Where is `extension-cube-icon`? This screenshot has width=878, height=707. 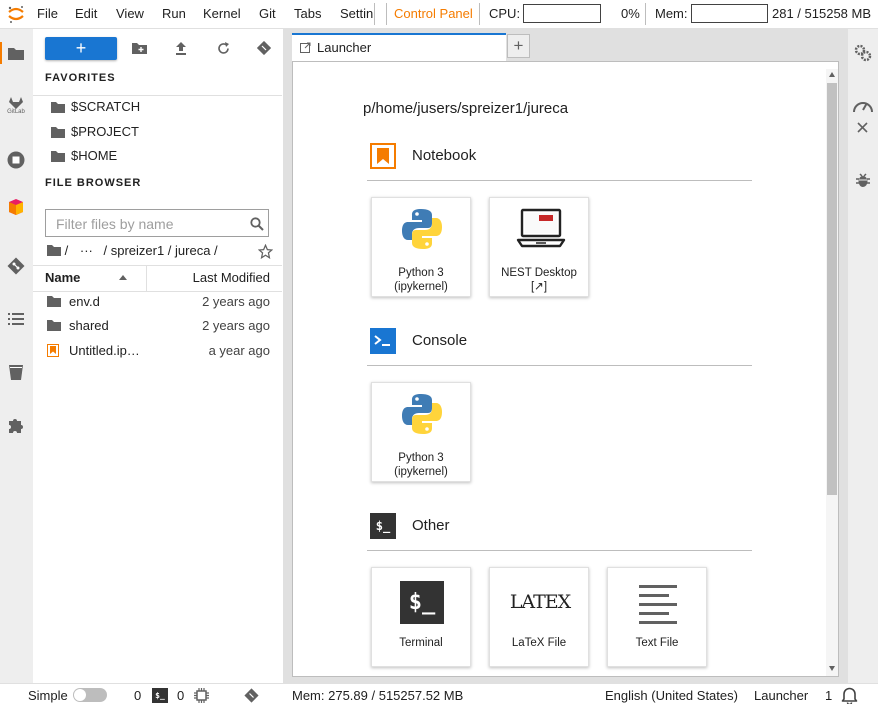 extension-cube-icon is located at coordinates (16, 207).